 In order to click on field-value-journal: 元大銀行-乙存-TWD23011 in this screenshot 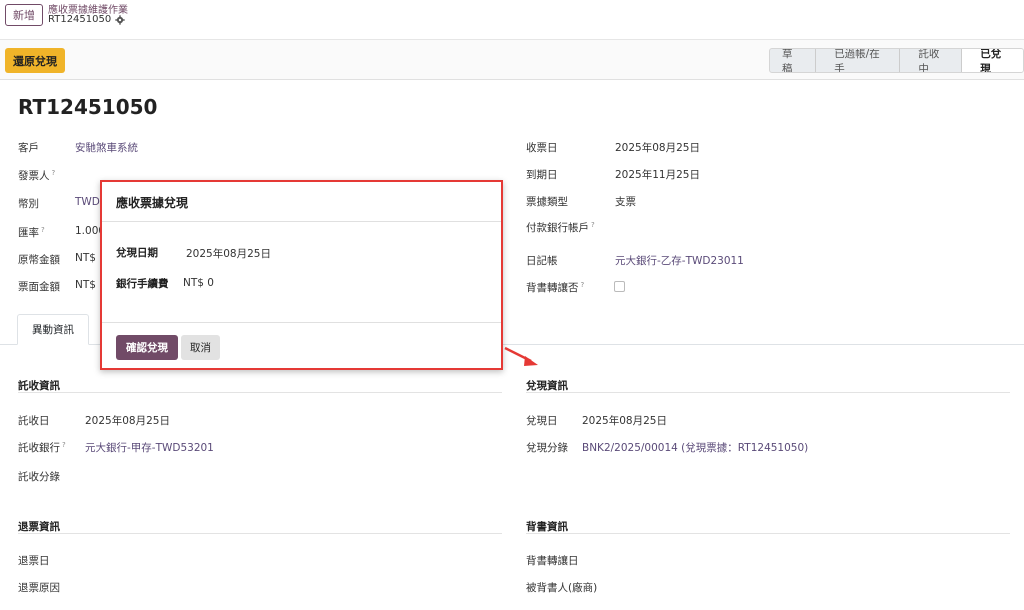, I will do `click(679, 260)`.